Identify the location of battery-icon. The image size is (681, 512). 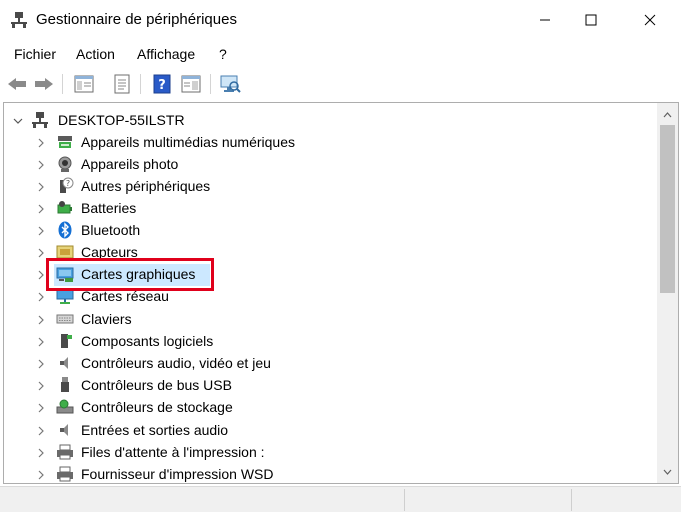
(64, 207).